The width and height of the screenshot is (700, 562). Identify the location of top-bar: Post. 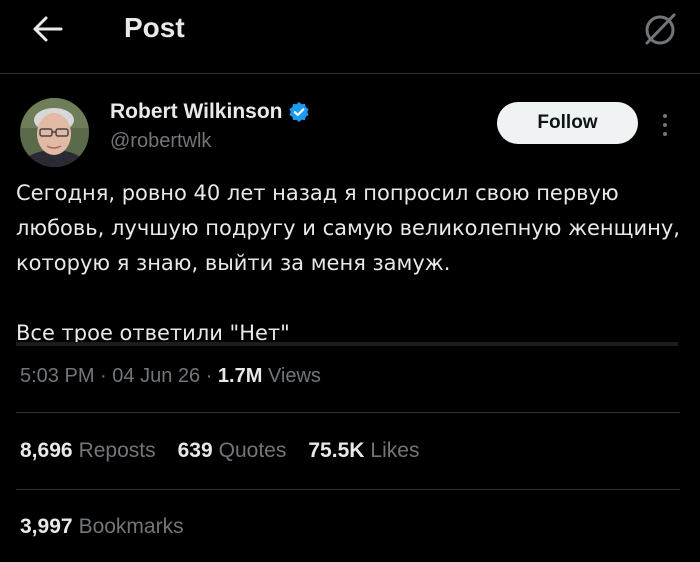
(350, 37).